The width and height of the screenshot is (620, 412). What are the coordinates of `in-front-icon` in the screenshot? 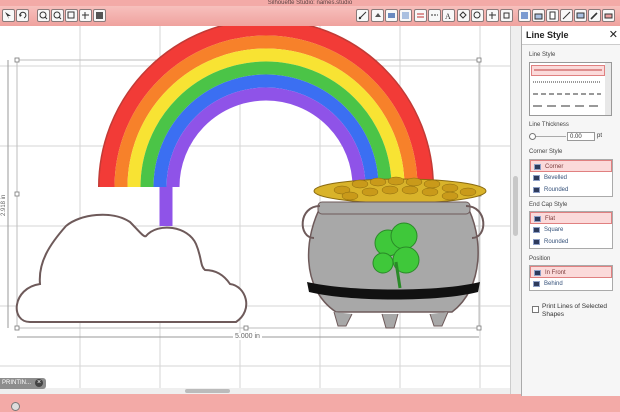 It's located at (537, 273).